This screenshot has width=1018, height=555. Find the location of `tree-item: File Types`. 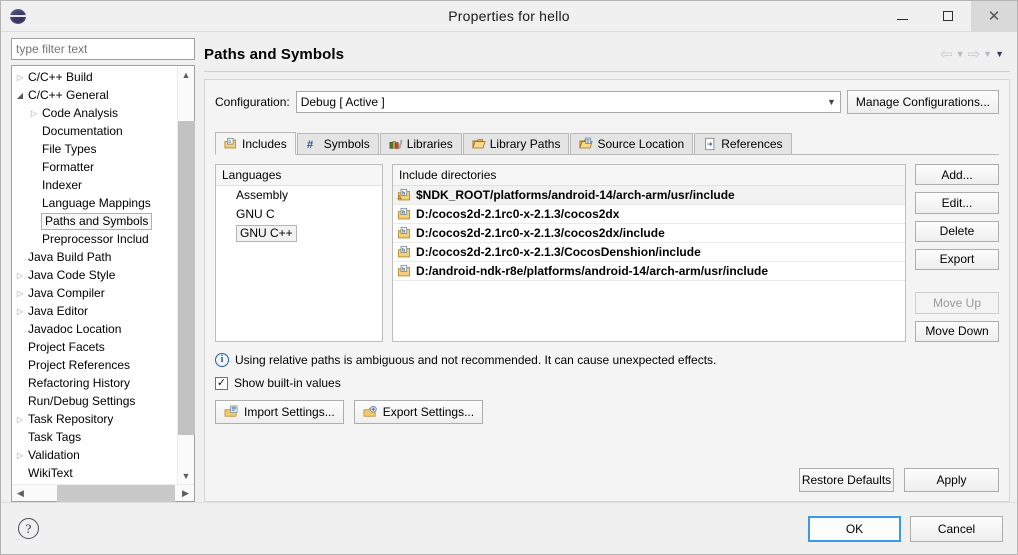

tree-item: File Types is located at coordinates (94, 149).